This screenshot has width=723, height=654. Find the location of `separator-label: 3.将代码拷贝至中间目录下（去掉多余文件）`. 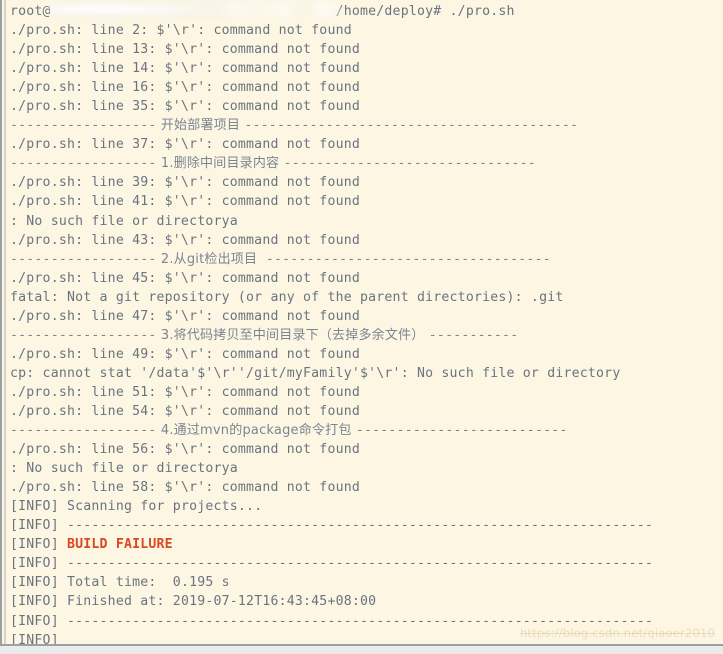

separator-label: 3.将代码拷贝至中间目录下（去掉多余文件） is located at coordinates (292, 335).